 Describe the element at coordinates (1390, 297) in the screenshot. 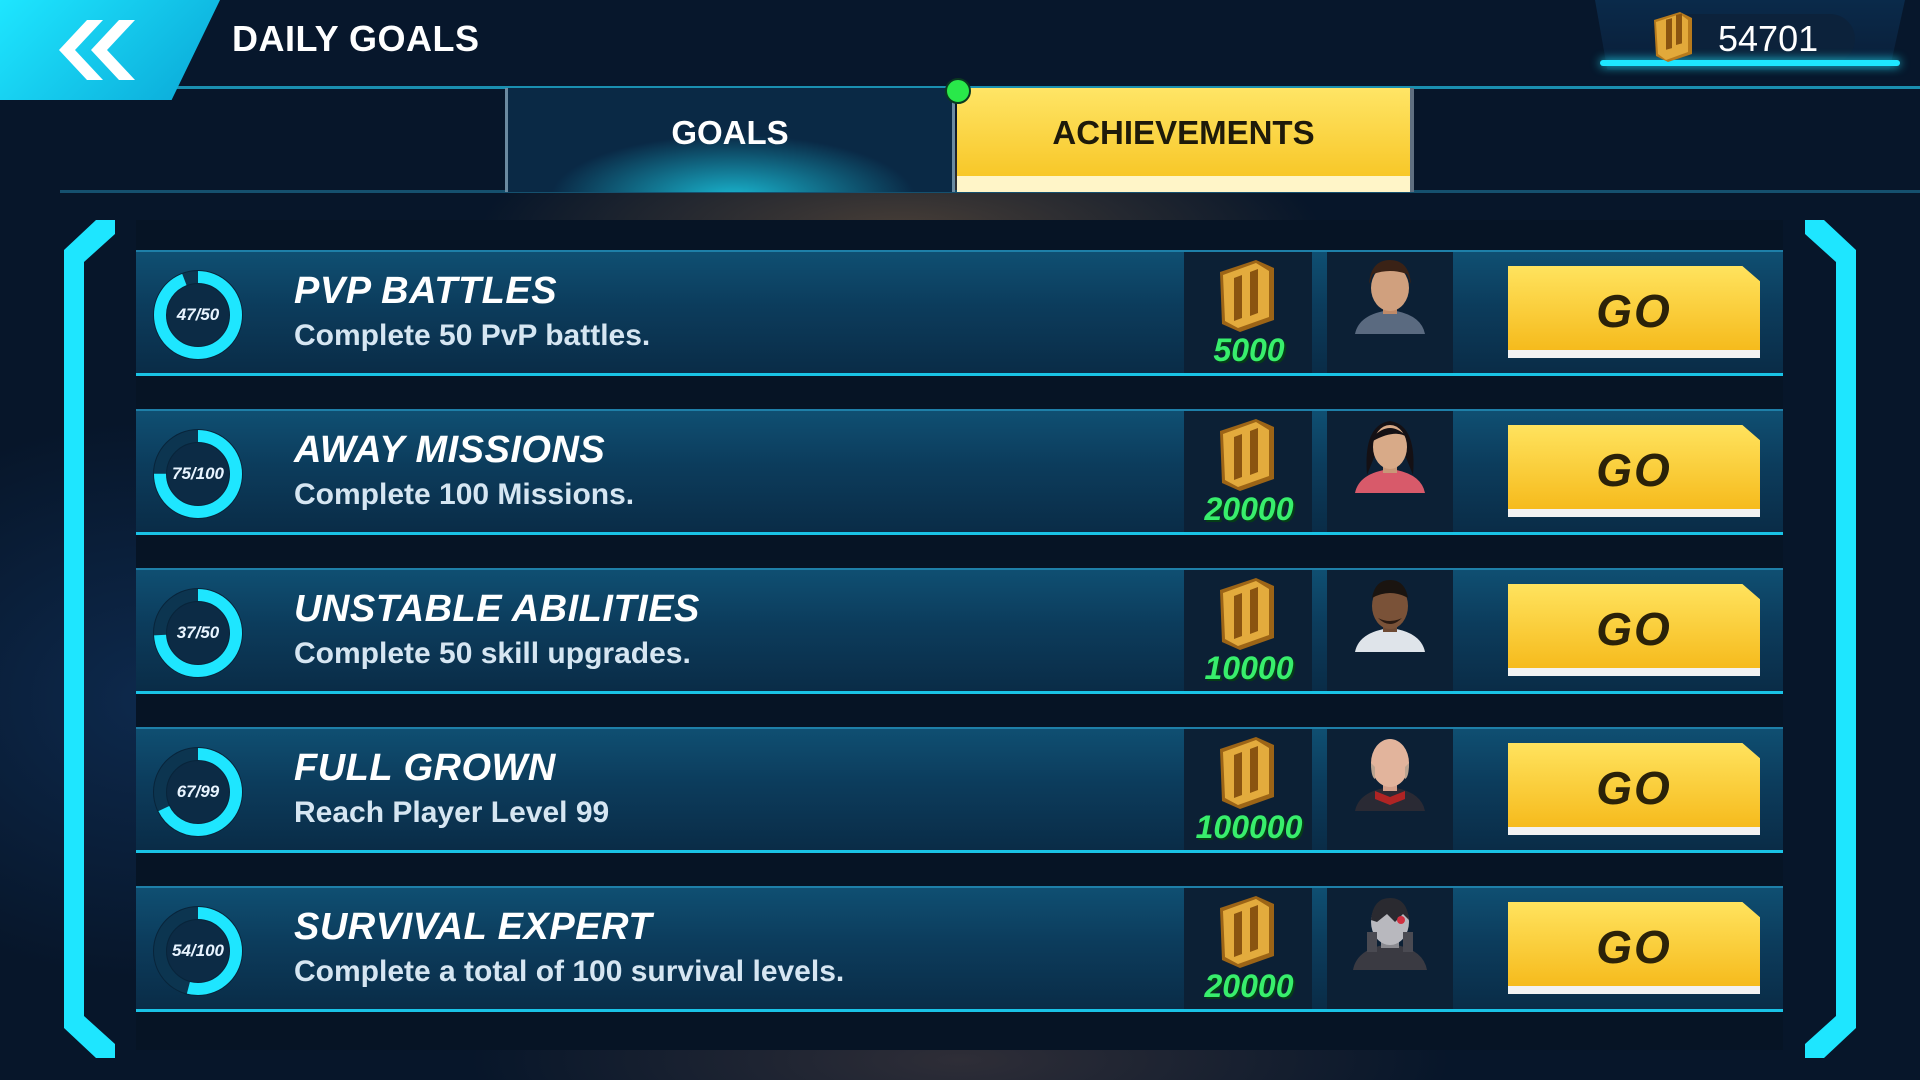

I see `vulcan-officer-portrait` at that location.